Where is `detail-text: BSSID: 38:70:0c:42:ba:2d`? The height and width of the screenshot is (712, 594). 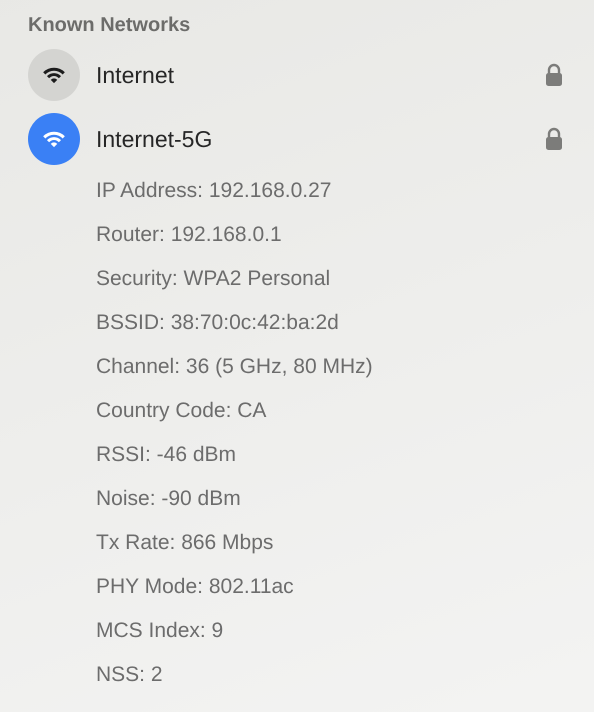
detail-text: BSSID: 38:70:0c:42:ba:2d is located at coordinates (218, 323).